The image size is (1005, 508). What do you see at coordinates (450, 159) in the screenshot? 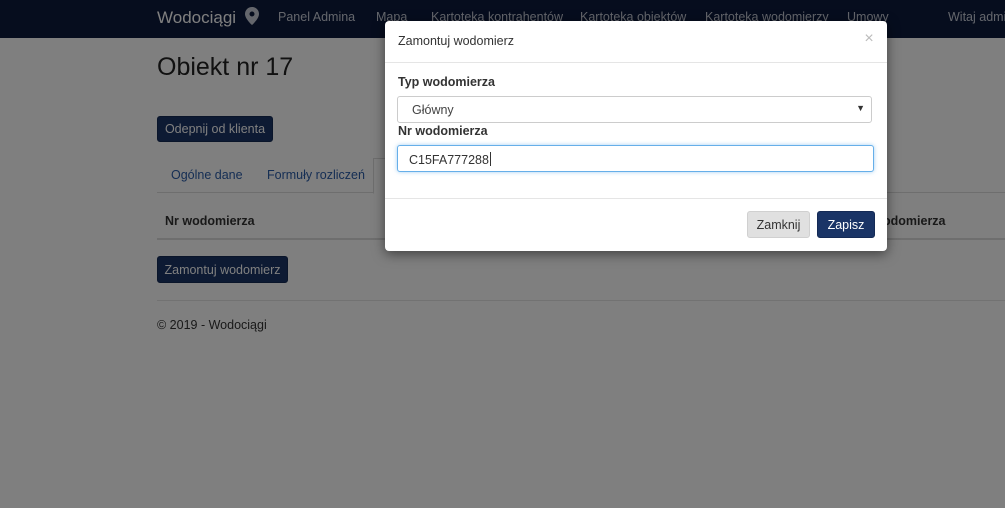
I see `meter-number-value: C15FA777288` at bounding box center [450, 159].